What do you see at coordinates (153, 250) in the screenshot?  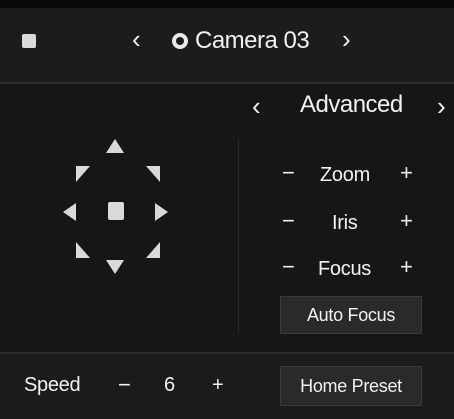 I see `down-right-arrow-icon` at bounding box center [153, 250].